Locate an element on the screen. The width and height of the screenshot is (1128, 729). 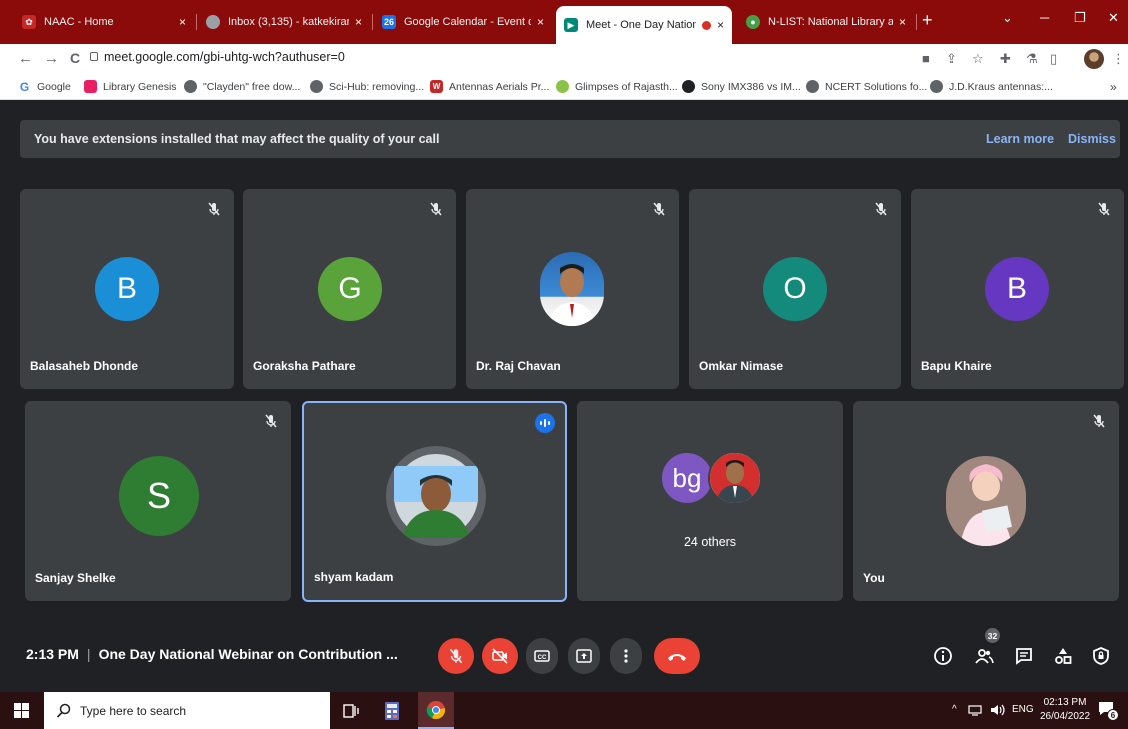
camera-icon: ■ is located at coordinates (926, 58).